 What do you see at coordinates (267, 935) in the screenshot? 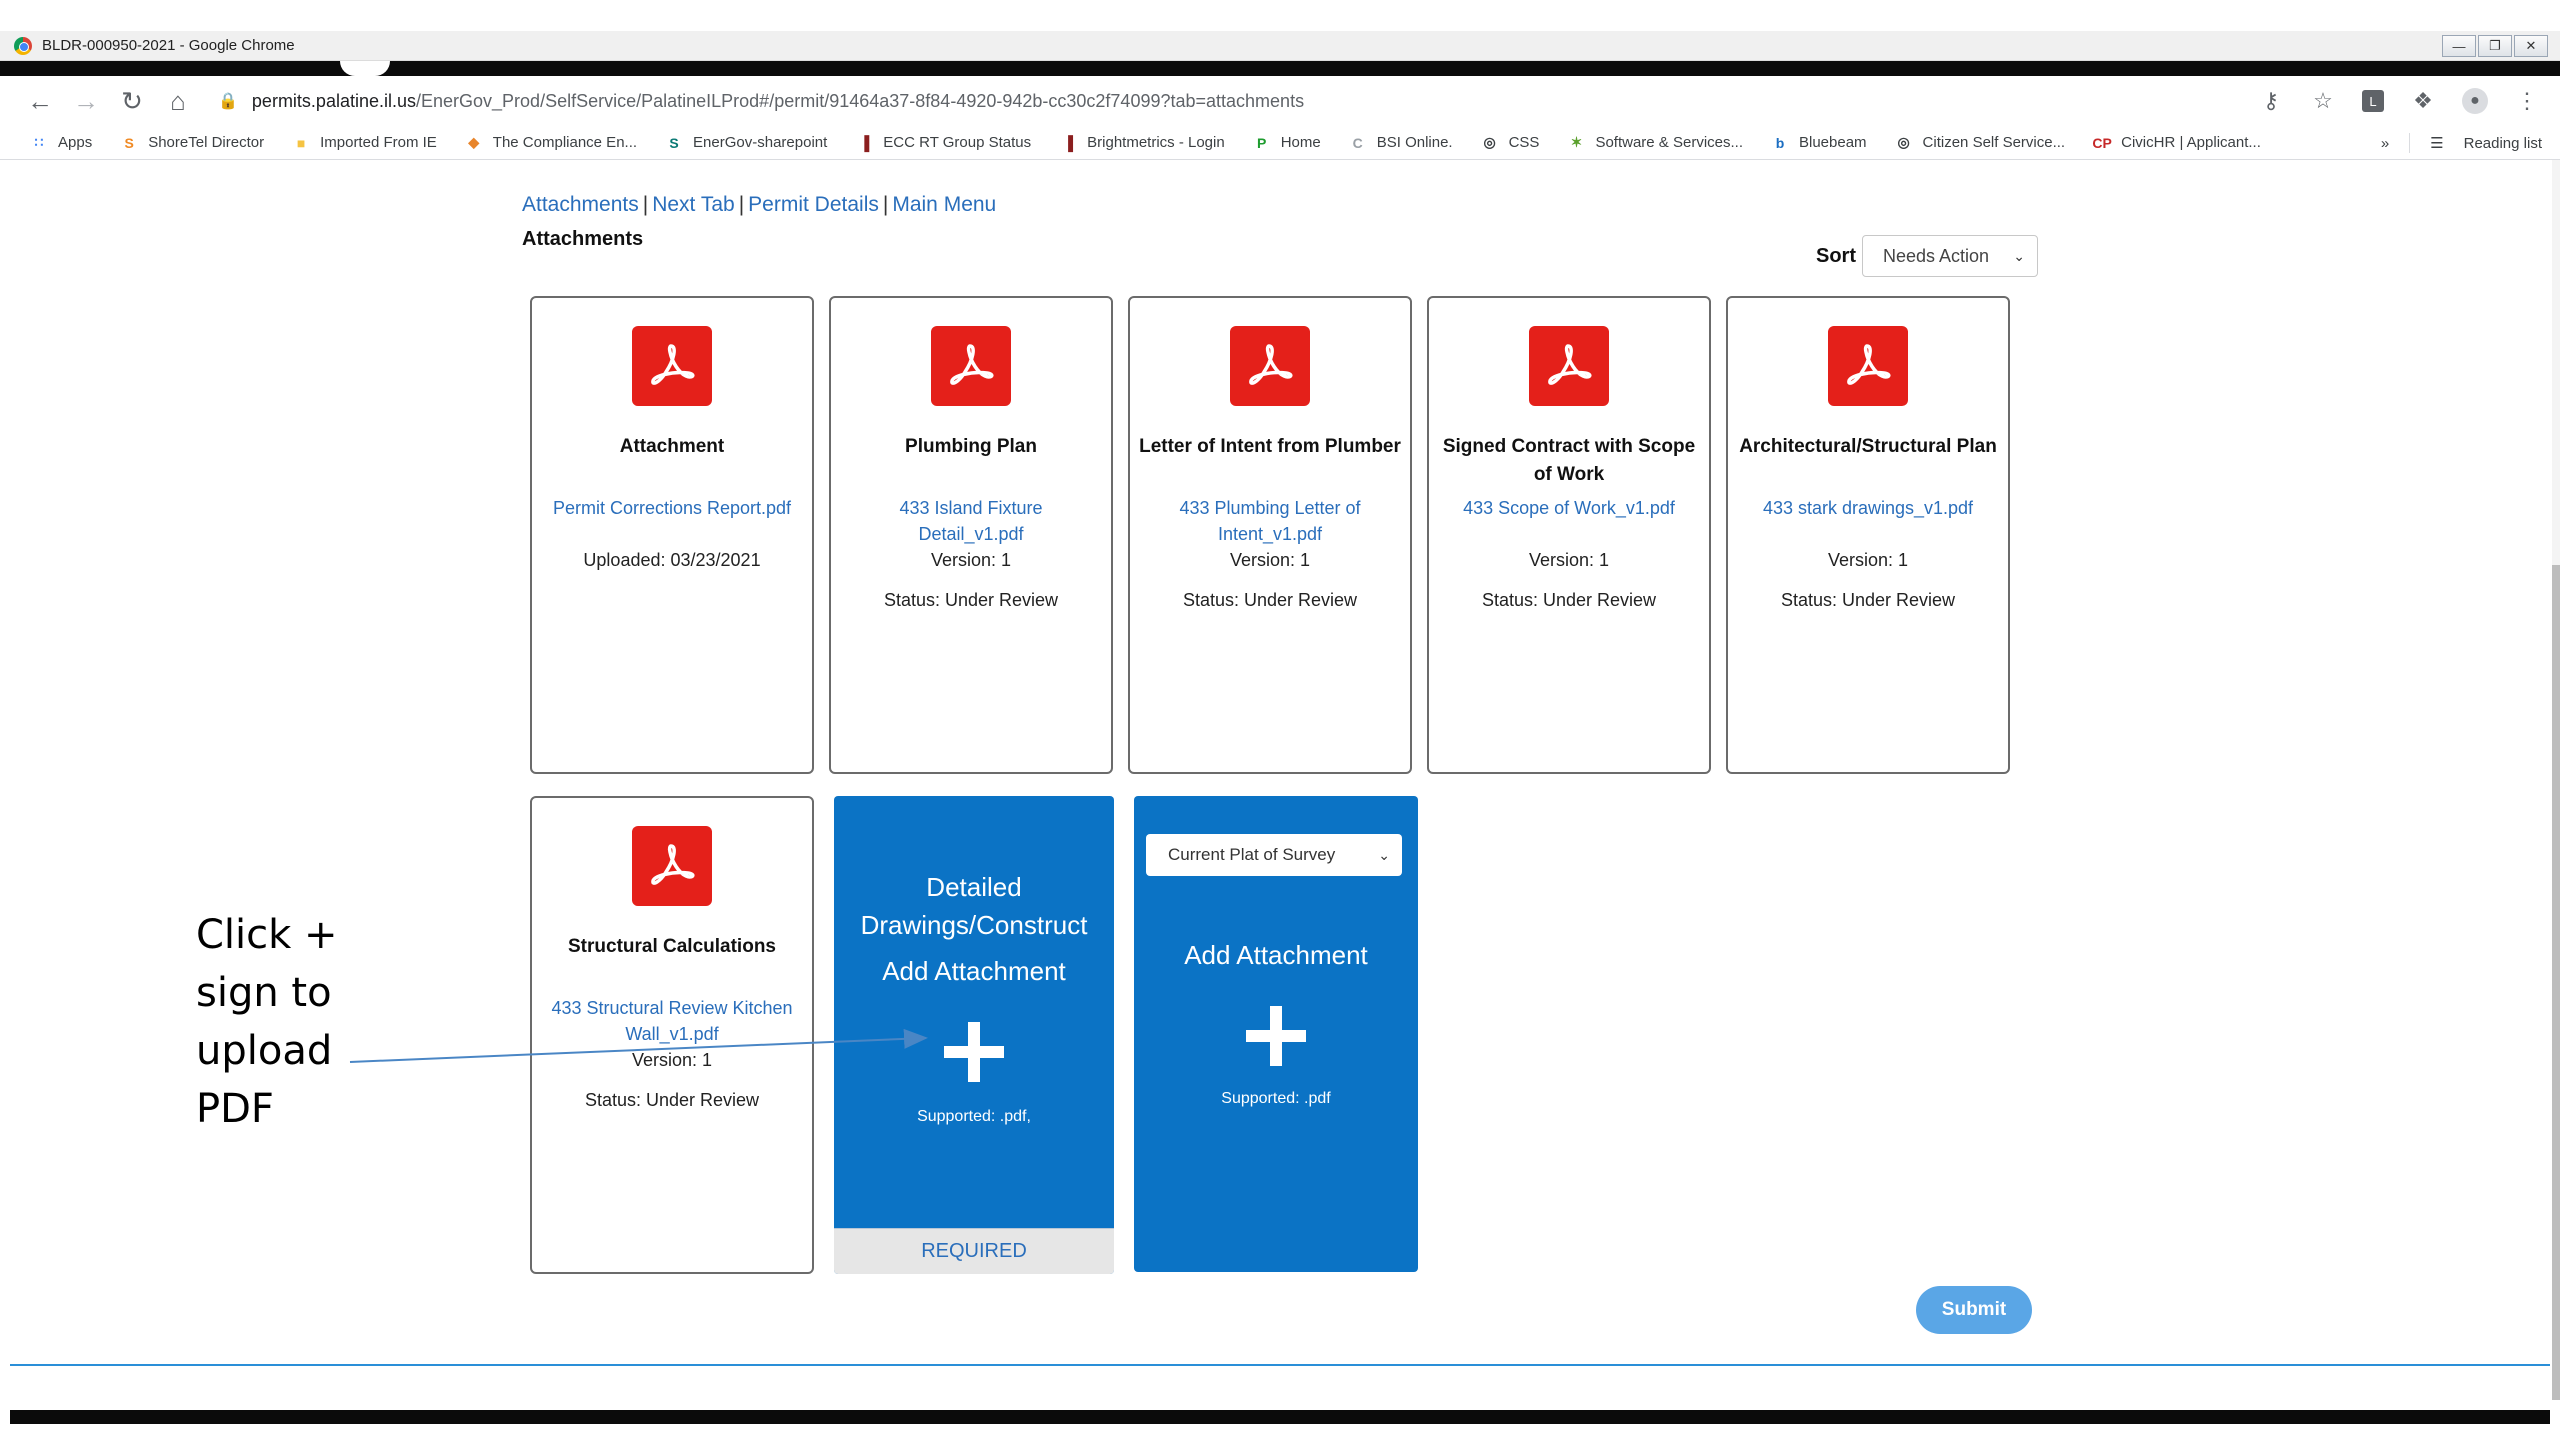
I see `callout-line: Click +` at bounding box center [267, 935].